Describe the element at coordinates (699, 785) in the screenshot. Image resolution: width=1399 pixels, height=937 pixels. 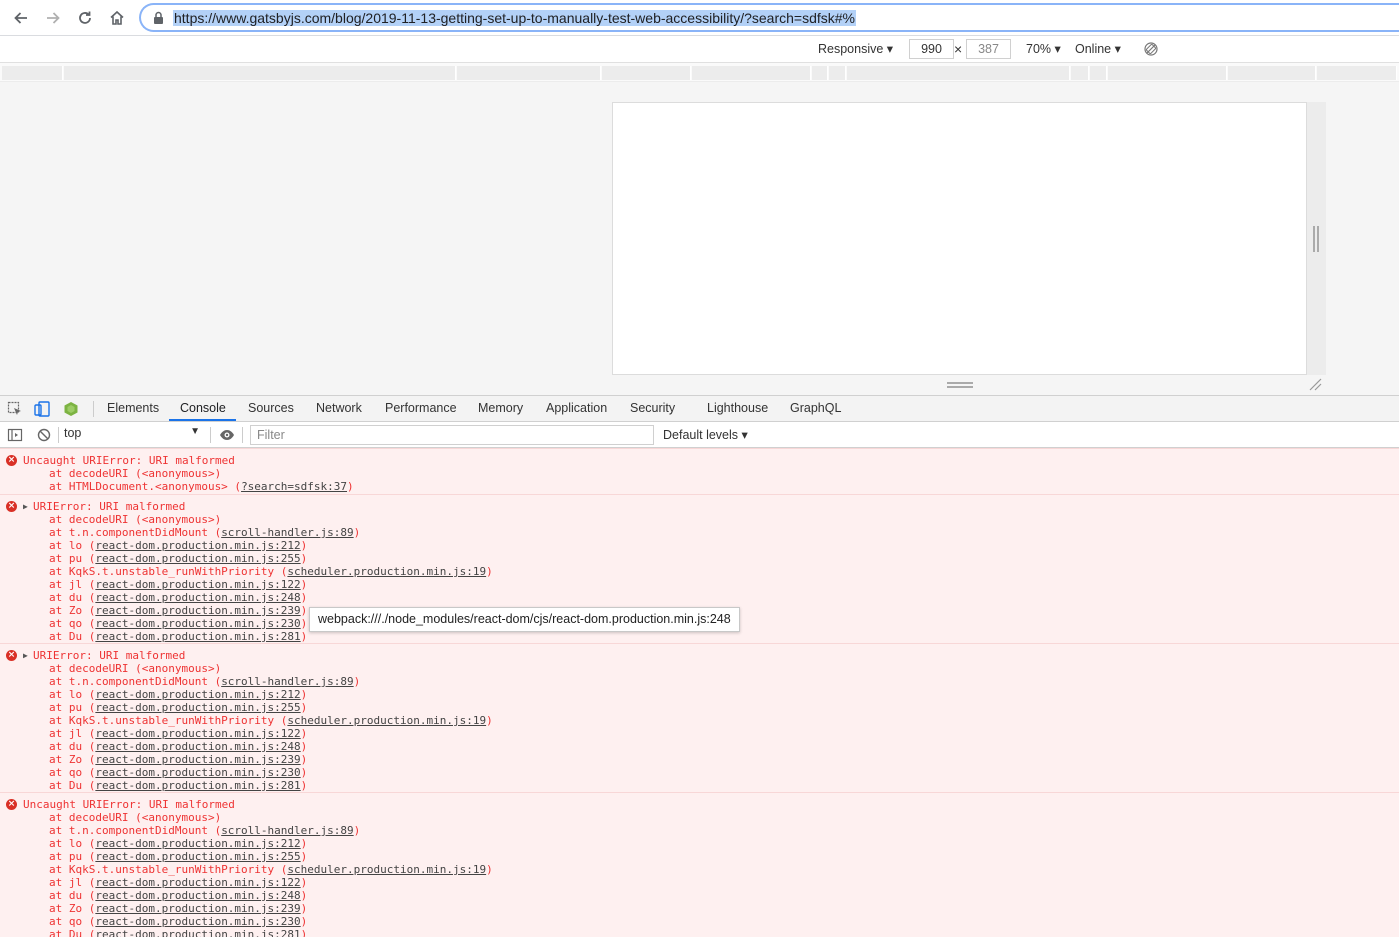
I see `stack-frame: at Du (react-dom.production.min.js:281)` at that location.